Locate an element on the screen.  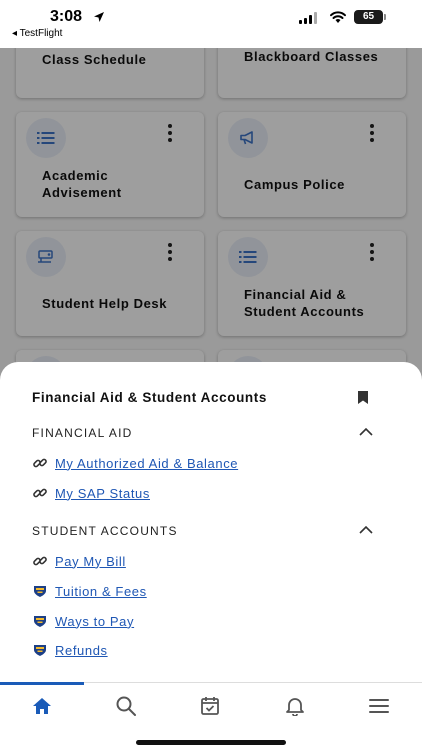
bell-icon is located at coordinates (295, 707).